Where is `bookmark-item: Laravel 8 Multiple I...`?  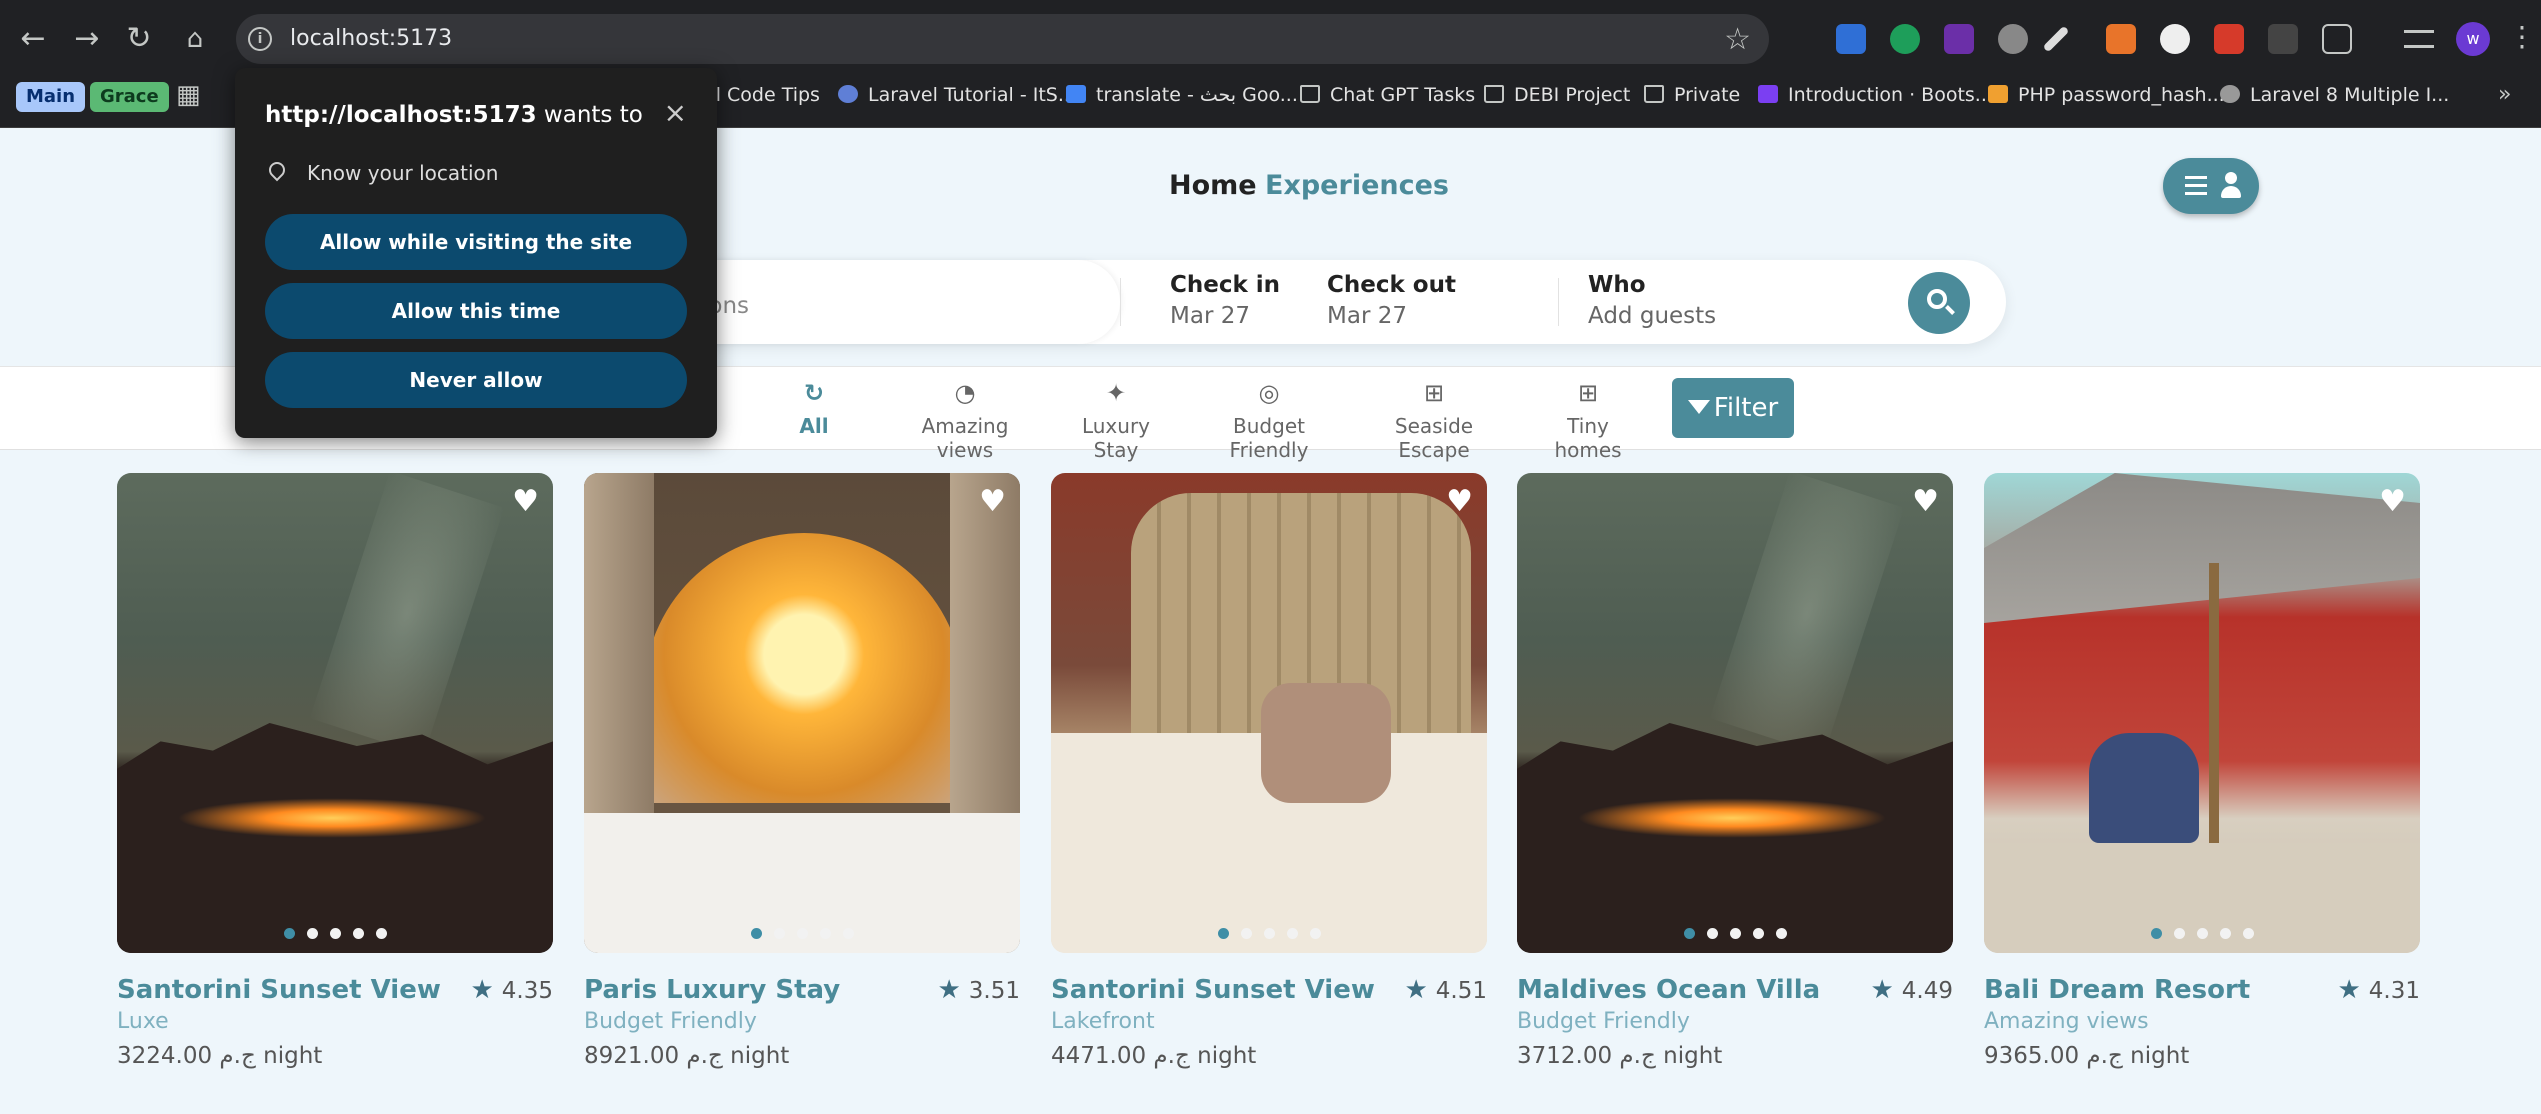
bookmark-item: Laravel 8 Multiple I... is located at coordinates (2334, 95).